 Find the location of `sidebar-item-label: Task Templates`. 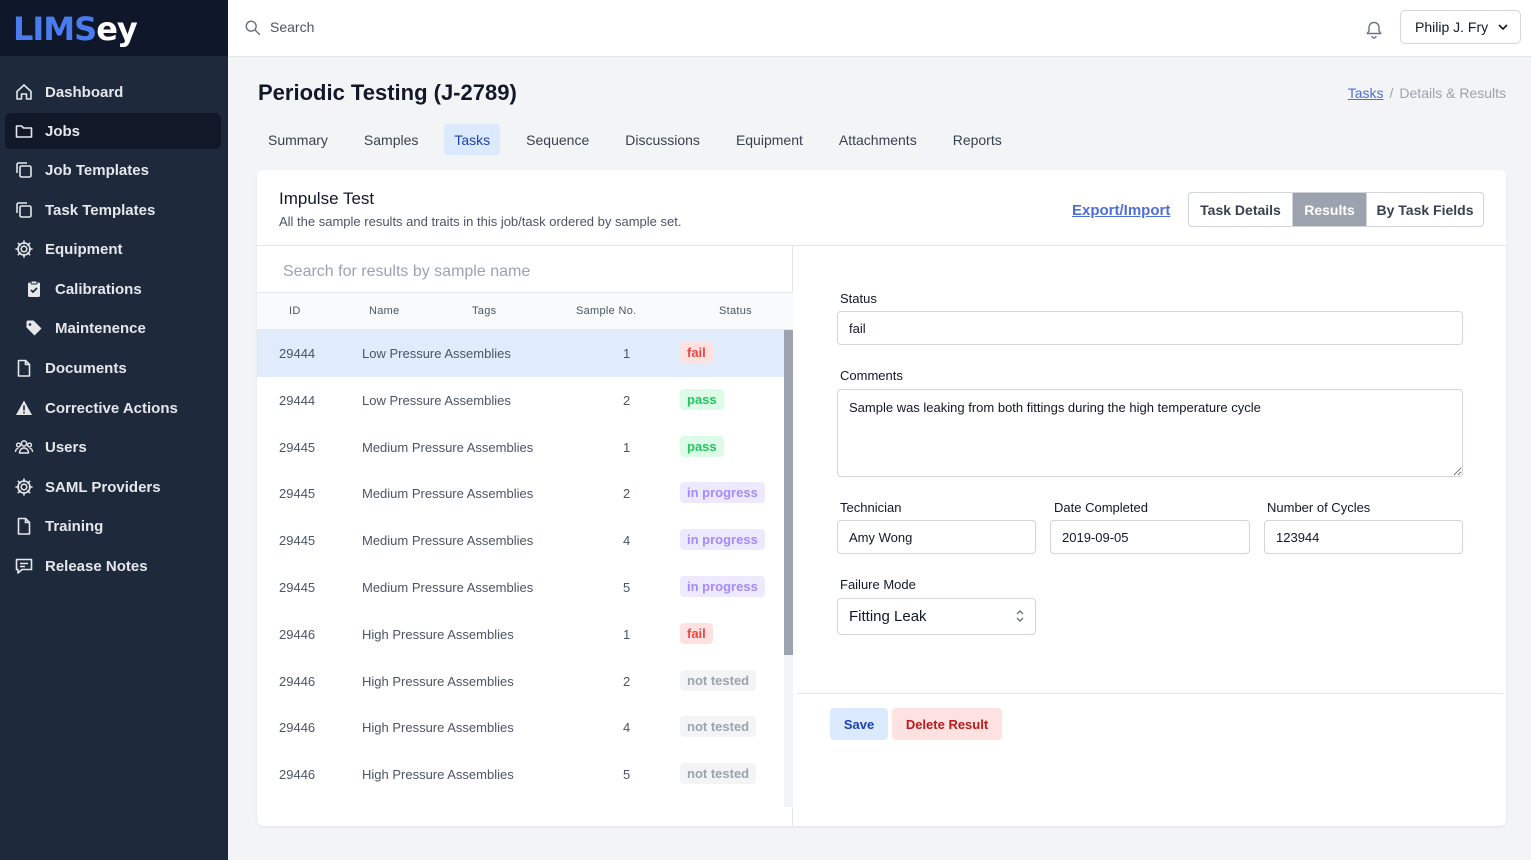

sidebar-item-label: Task Templates is located at coordinates (100, 210).